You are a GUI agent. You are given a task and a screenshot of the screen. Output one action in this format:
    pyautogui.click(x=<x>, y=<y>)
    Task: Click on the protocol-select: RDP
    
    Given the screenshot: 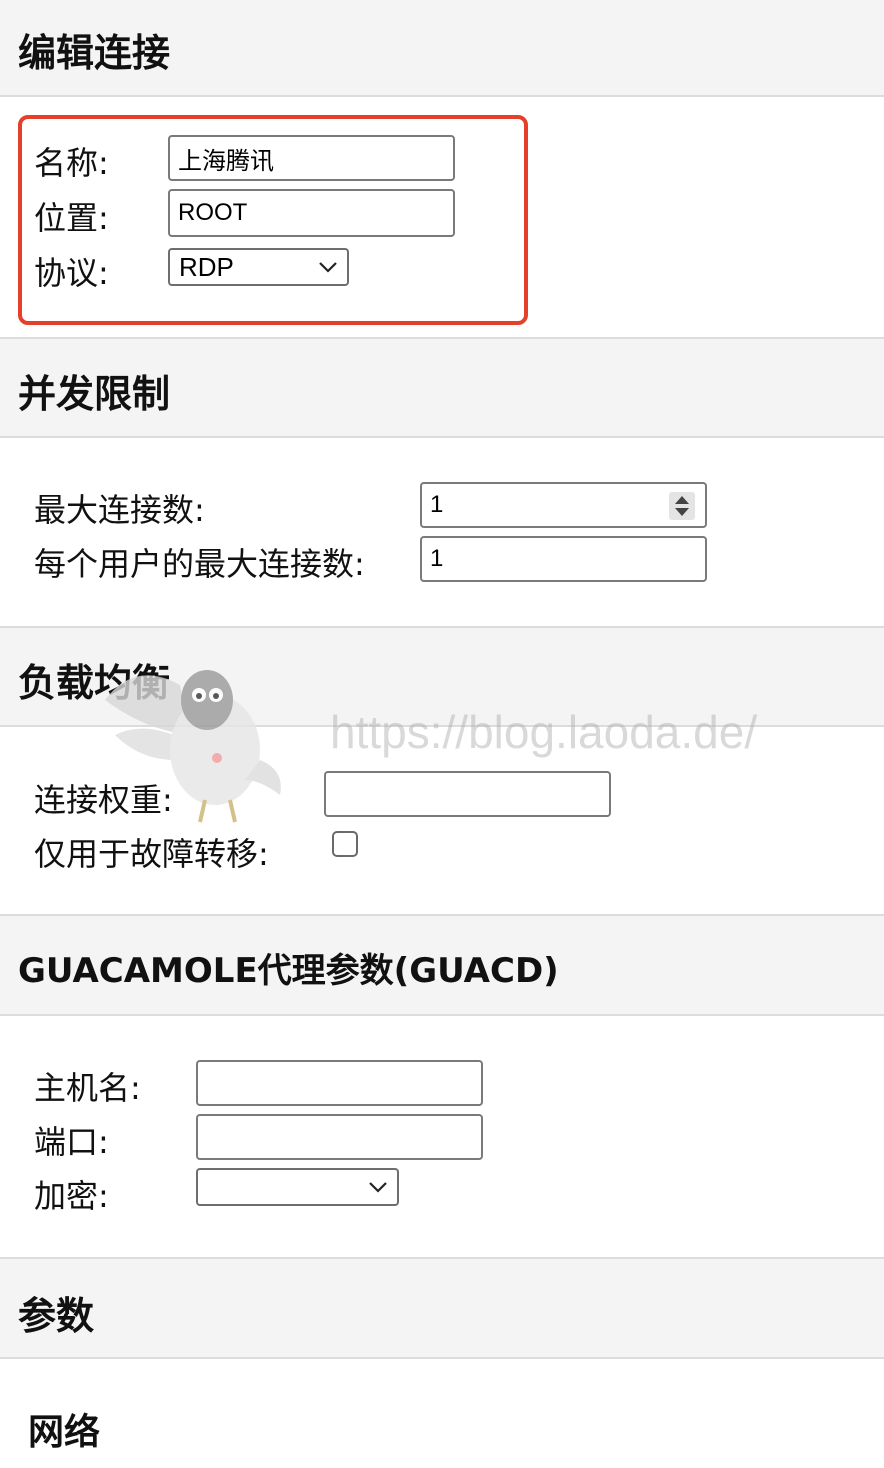 What is the action you would take?
    pyautogui.click(x=258, y=267)
    